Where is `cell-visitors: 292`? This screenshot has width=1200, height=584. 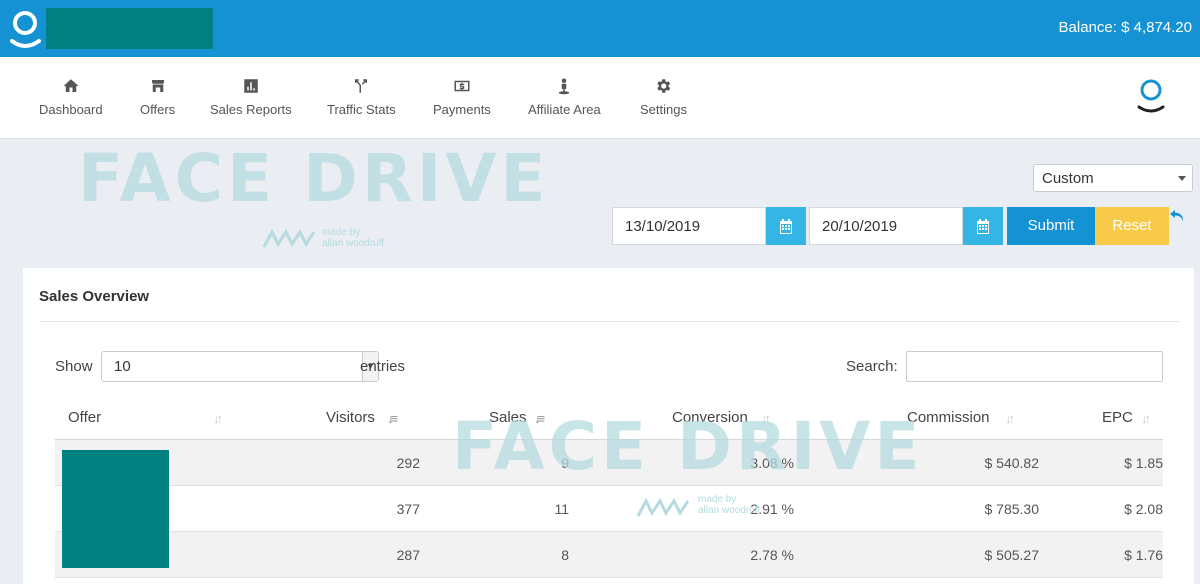 cell-visitors: 292 is located at coordinates (408, 463).